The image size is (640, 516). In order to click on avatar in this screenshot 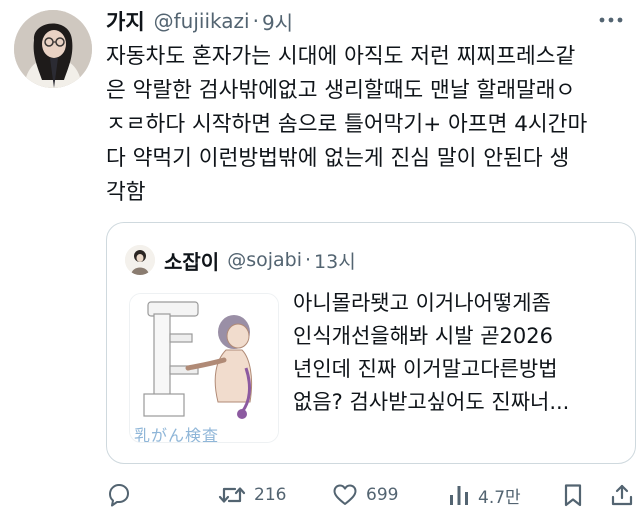, I will do `click(53, 49)`.